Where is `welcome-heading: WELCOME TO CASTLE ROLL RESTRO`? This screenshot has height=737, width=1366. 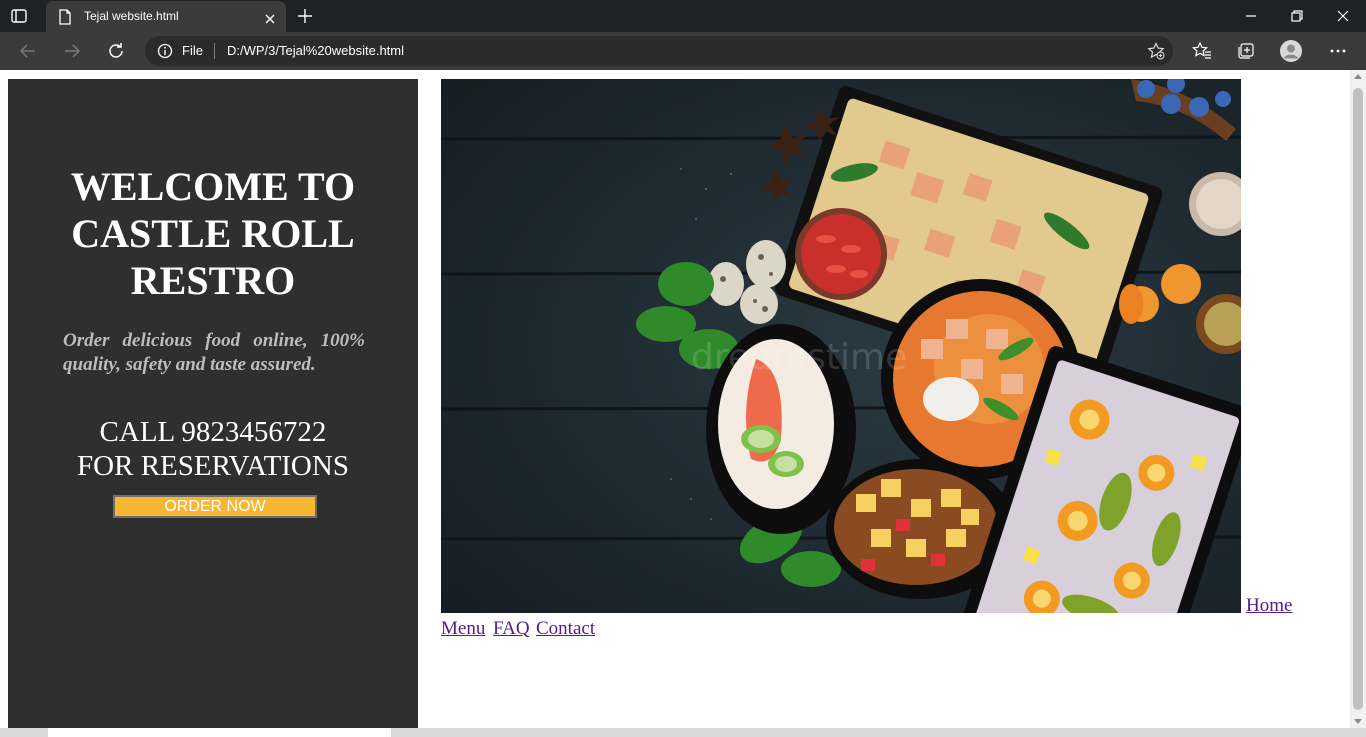 welcome-heading: WELCOME TO CASTLE ROLL RESTRO is located at coordinates (213, 233).